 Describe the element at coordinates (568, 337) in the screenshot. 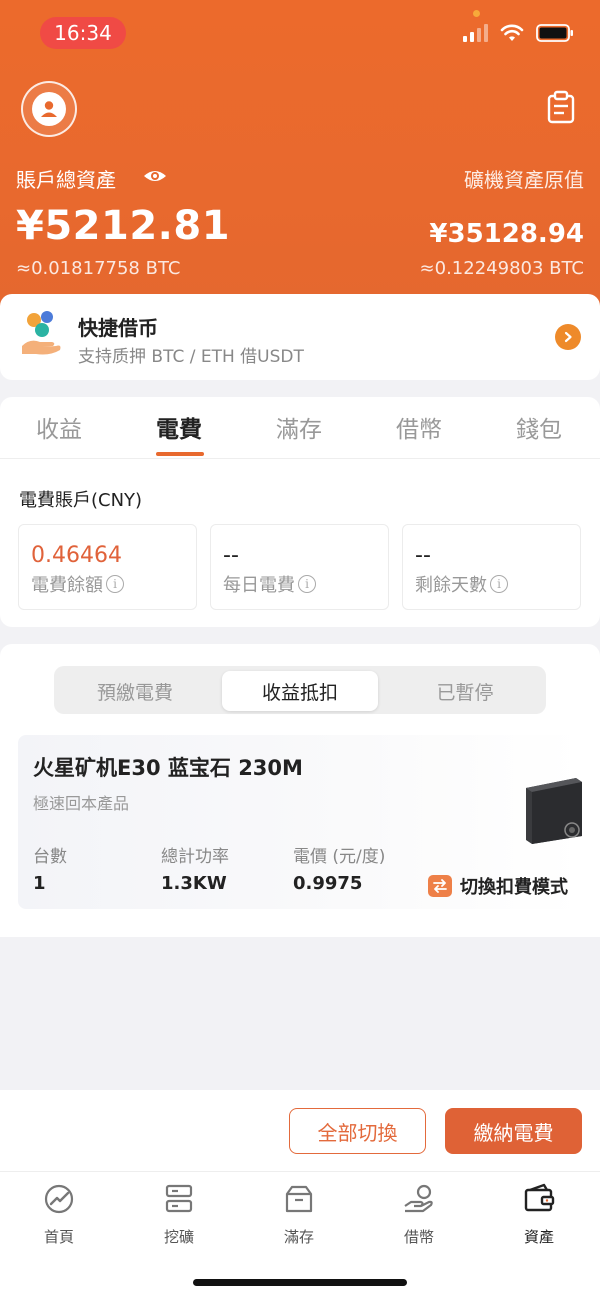

I see `chevron-right-icon` at that location.